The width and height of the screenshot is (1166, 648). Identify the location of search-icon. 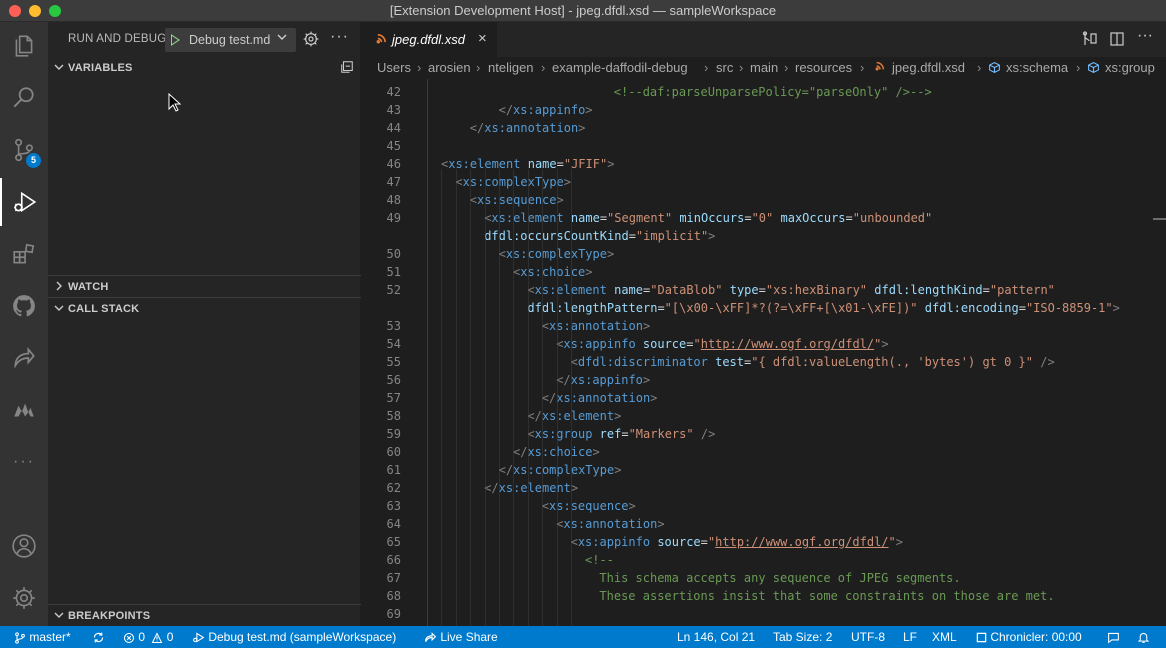
(24, 98).